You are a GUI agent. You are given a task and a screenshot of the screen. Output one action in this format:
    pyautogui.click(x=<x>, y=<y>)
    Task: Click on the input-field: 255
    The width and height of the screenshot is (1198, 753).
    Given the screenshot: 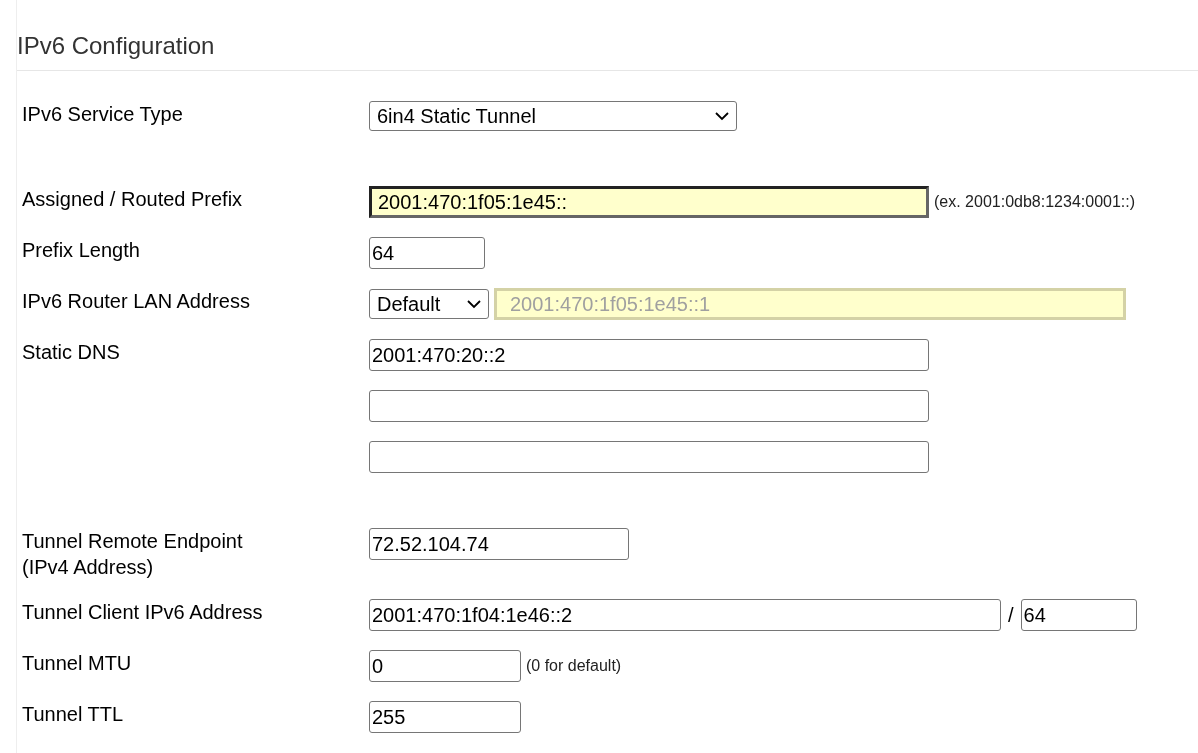 What is the action you would take?
    pyautogui.click(x=445, y=717)
    